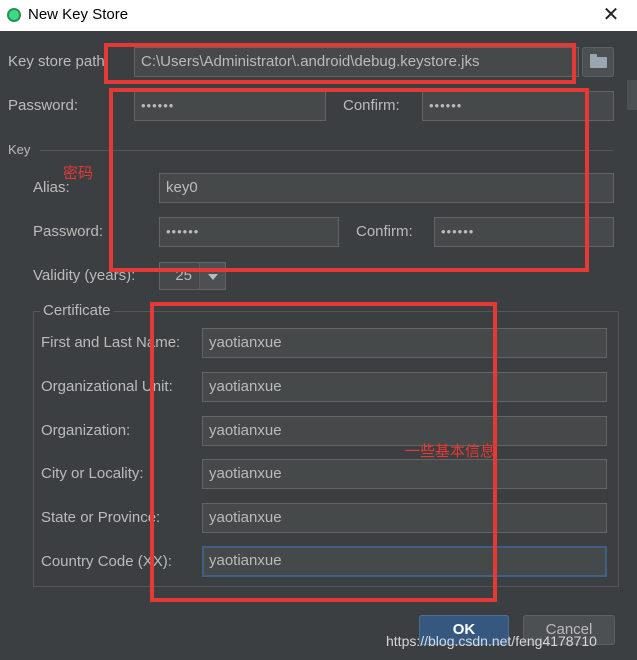 This screenshot has height=660, width=637. What do you see at coordinates (78, 14) in the screenshot?
I see `window-title: New Key Store` at bounding box center [78, 14].